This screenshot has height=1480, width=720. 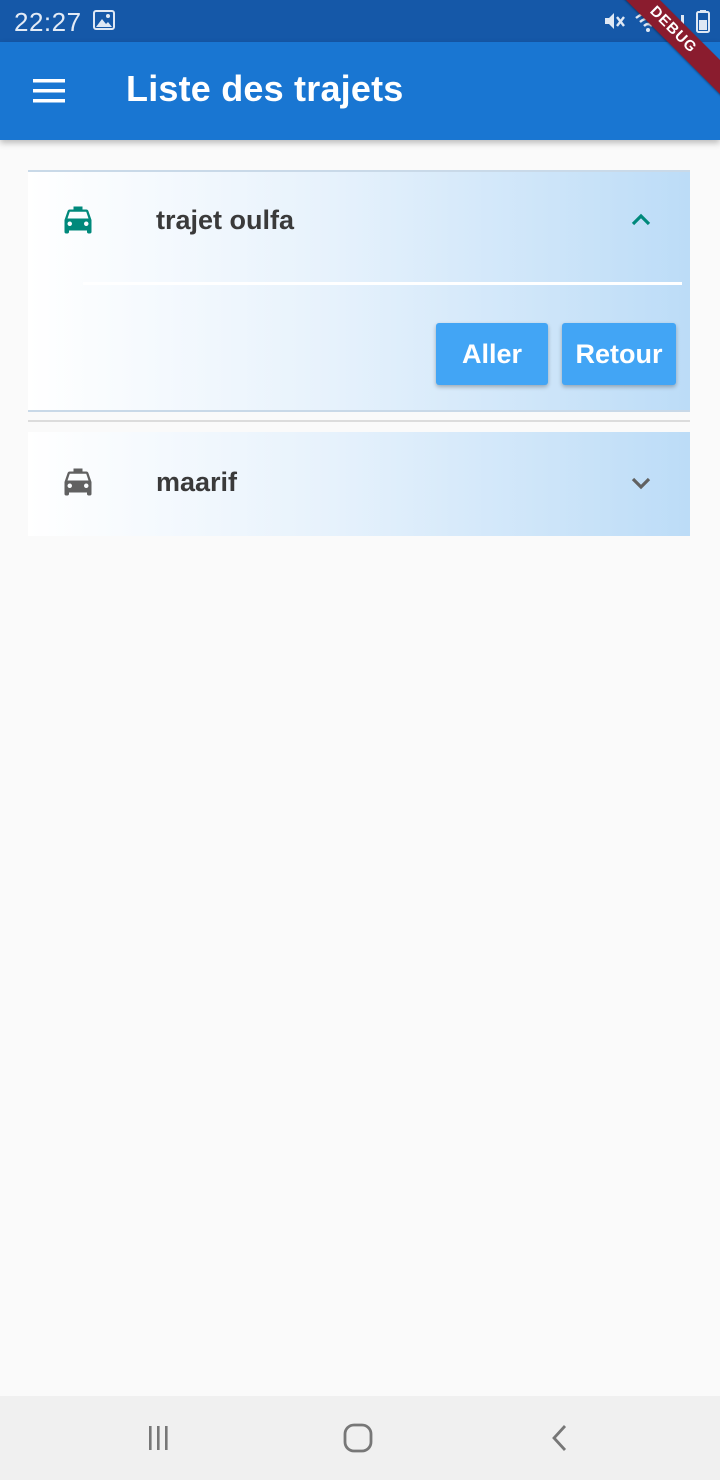 What do you see at coordinates (641, 483) in the screenshot?
I see `chevron-down-icon` at bounding box center [641, 483].